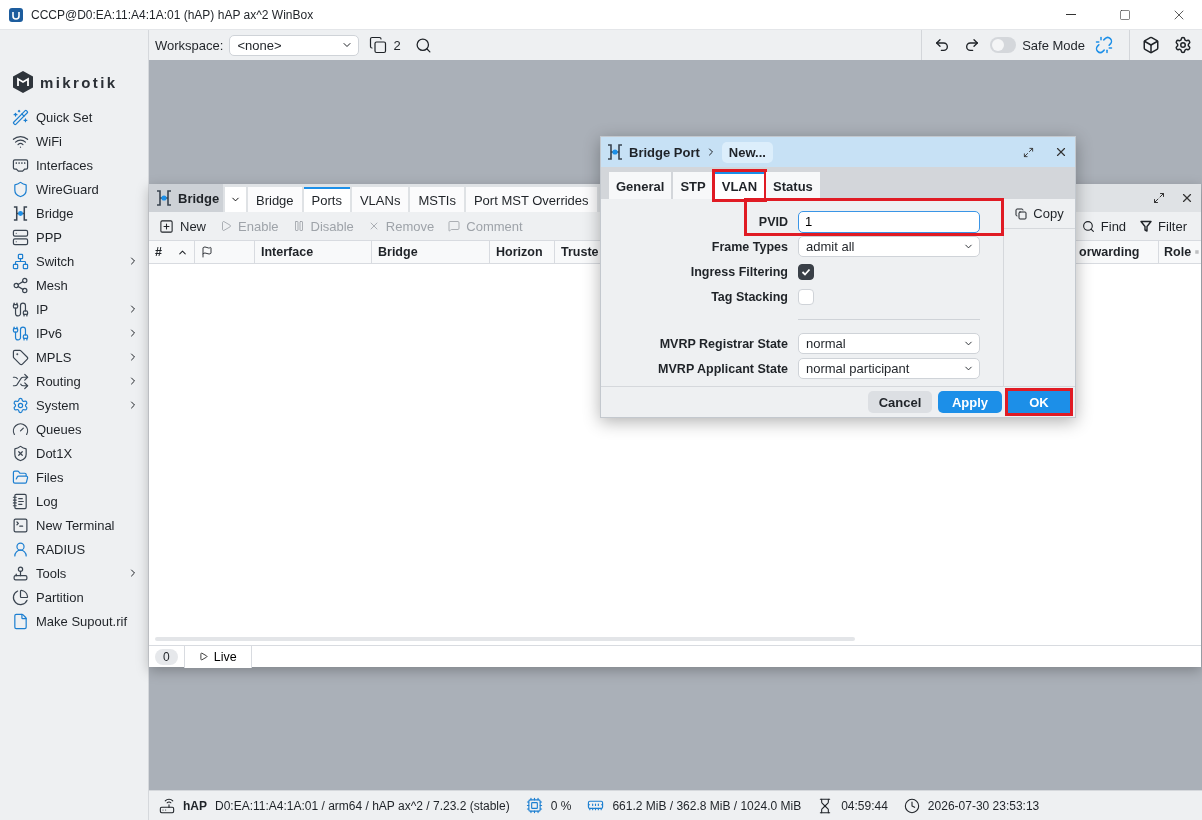 This screenshot has height=820, width=1202. I want to click on bridge-window-title: Bridge, so click(199, 198).